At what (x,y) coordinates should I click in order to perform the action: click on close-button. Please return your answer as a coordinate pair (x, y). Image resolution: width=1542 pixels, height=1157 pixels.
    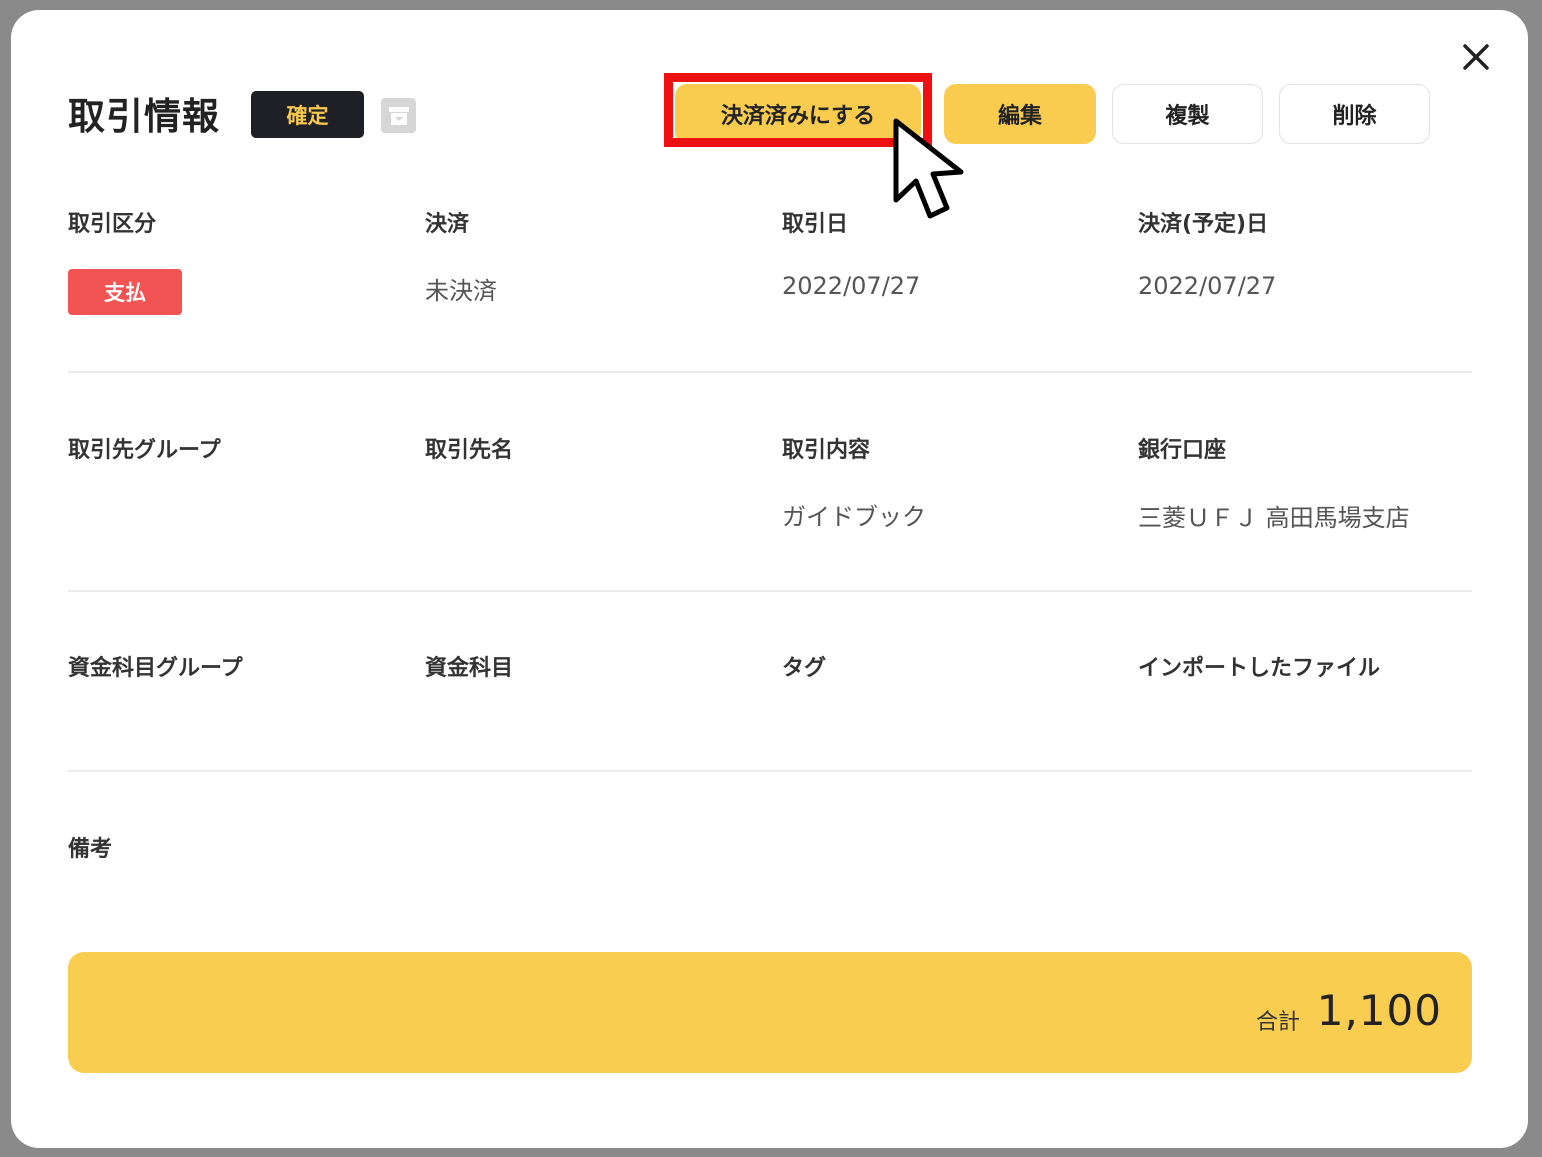
    Looking at the image, I should click on (1476, 57).